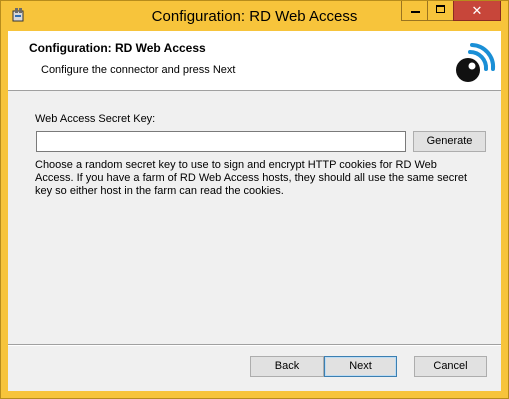 This screenshot has width=509, height=399. I want to click on maximize-button, so click(440, 11).